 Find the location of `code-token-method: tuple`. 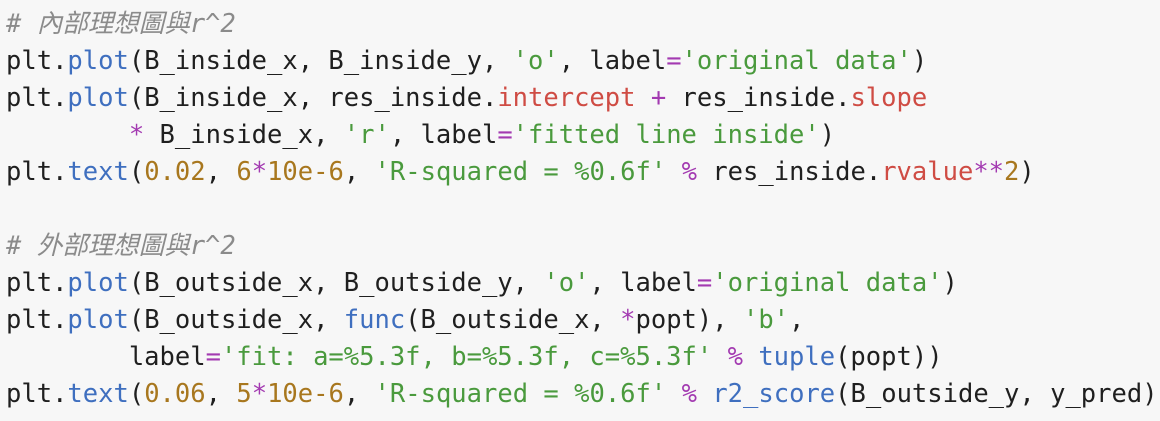

code-token-method: tuple is located at coordinates (797, 357).